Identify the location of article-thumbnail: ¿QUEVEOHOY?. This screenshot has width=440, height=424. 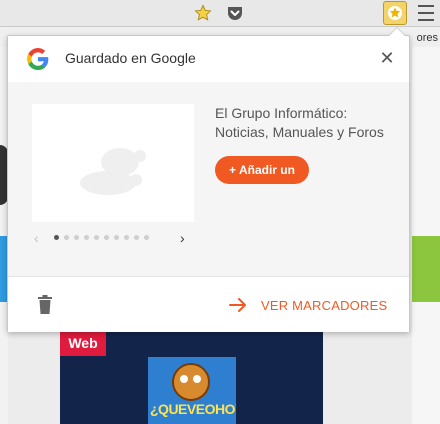
(192, 390).